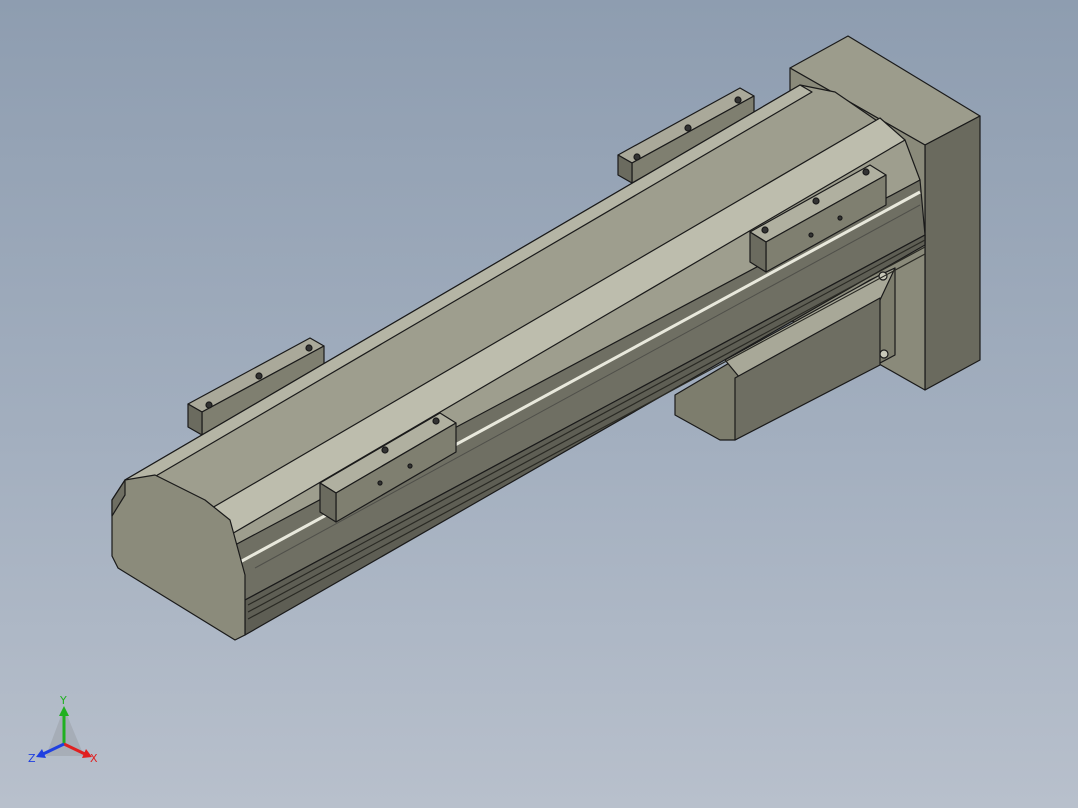 This screenshot has width=1078, height=808. Describe the element at coordinates (63, 729) in the screenshot. I see `coordinate-triad: Y X Z` at that location.